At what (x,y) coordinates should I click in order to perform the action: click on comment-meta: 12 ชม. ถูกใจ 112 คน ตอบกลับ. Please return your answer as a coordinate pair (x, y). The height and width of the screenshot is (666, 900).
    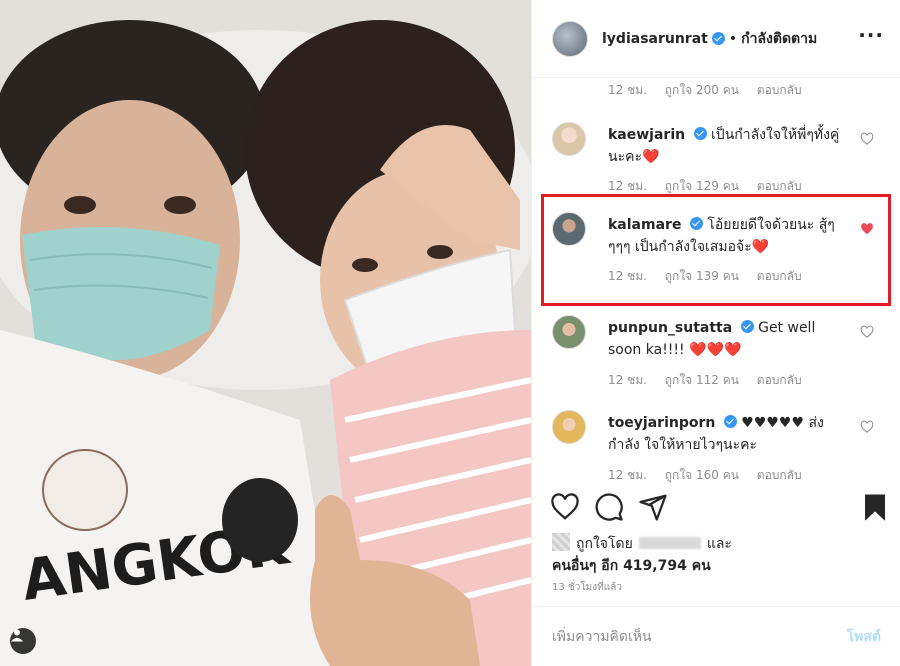
    Looking at the image, I should click on (712, 380).